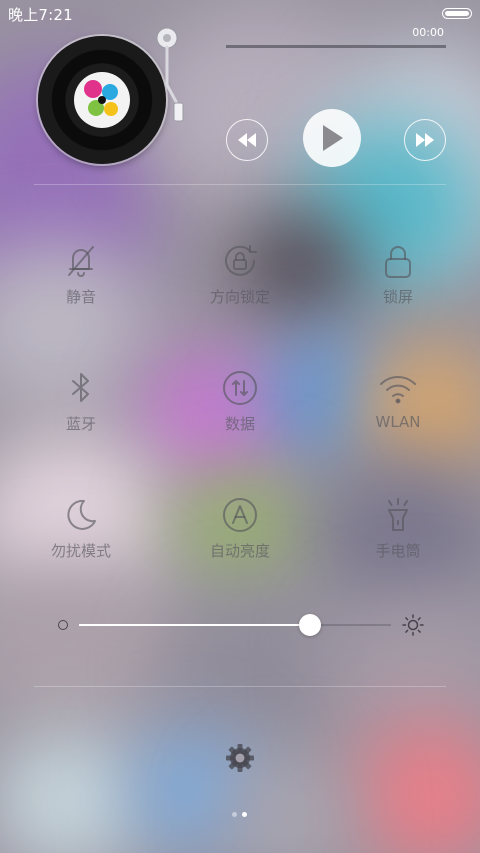 The image size is (480, 853). I want to click on music-progress-bar, so click(336, 46).